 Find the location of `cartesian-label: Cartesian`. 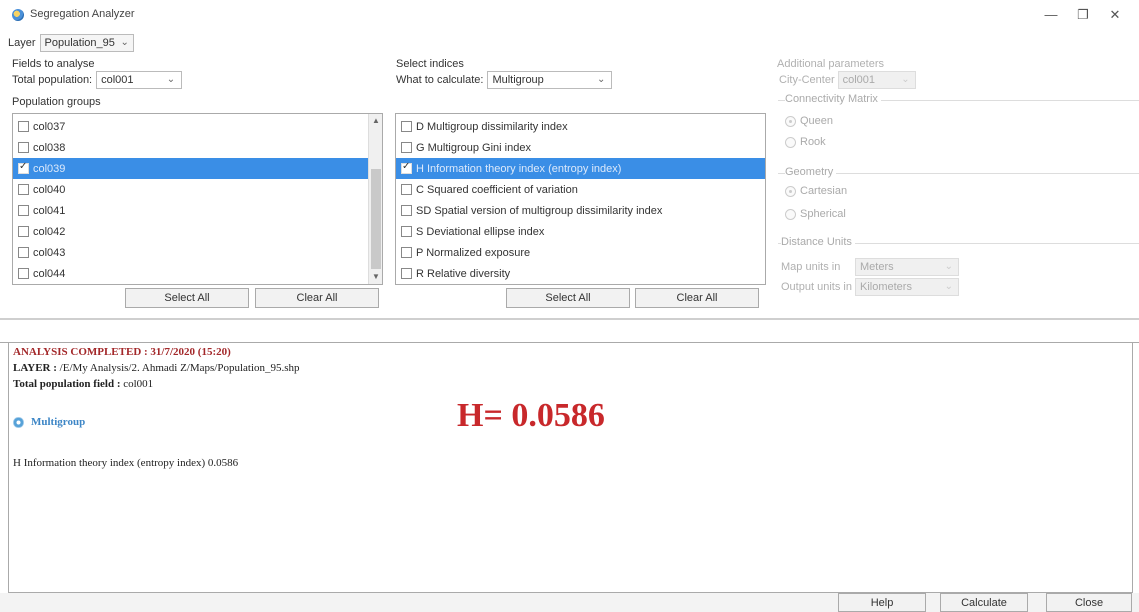

cartesian-label: Cartesian is located at coordinates (824, 191).